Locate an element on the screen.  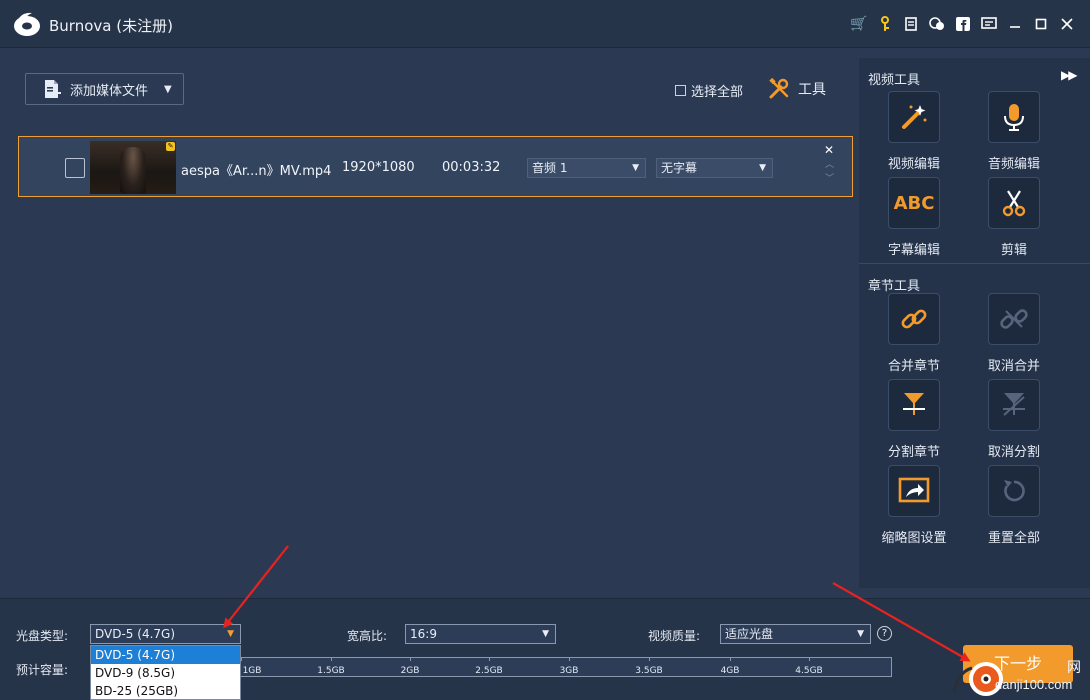
capacity-tick: 3GB is located at coordinates (569, 671).